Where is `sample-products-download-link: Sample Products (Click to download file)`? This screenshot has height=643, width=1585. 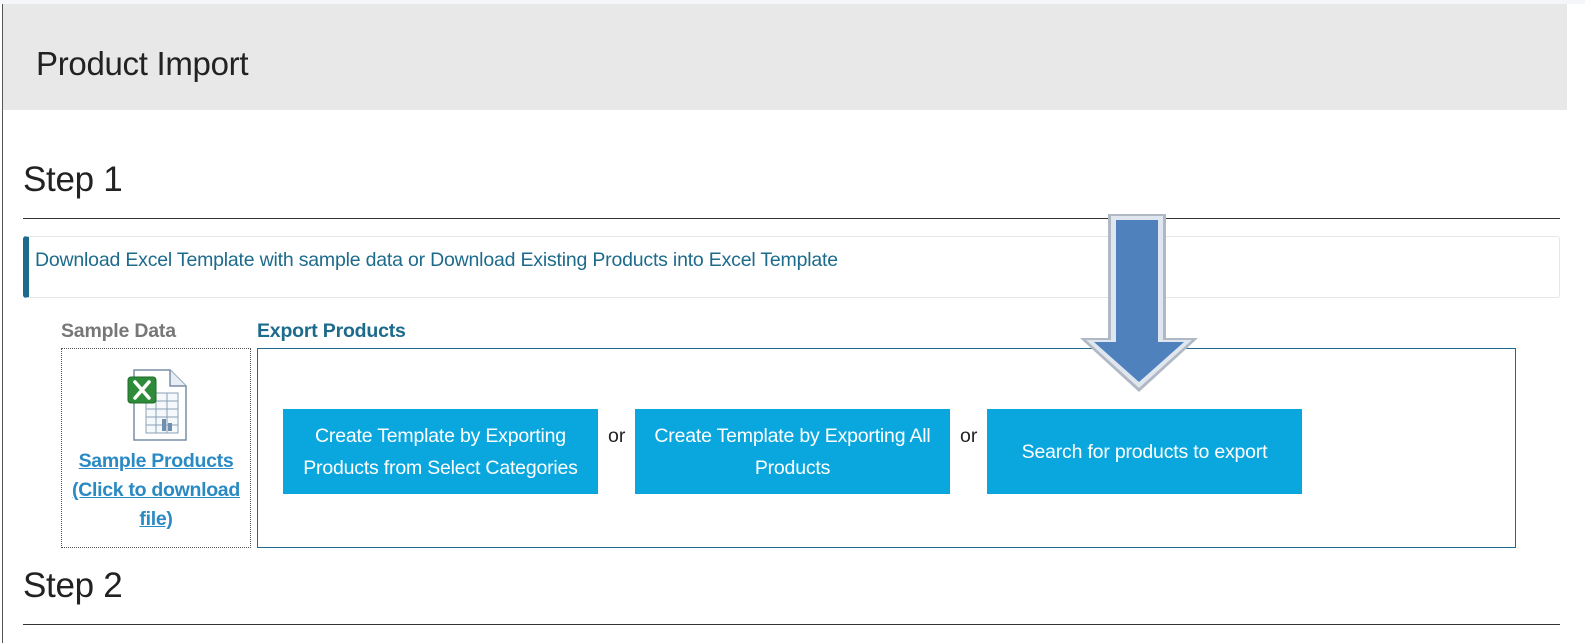
sample-products-download-link: Sample Products (Click to download file) is located at coordinates (156, 490).